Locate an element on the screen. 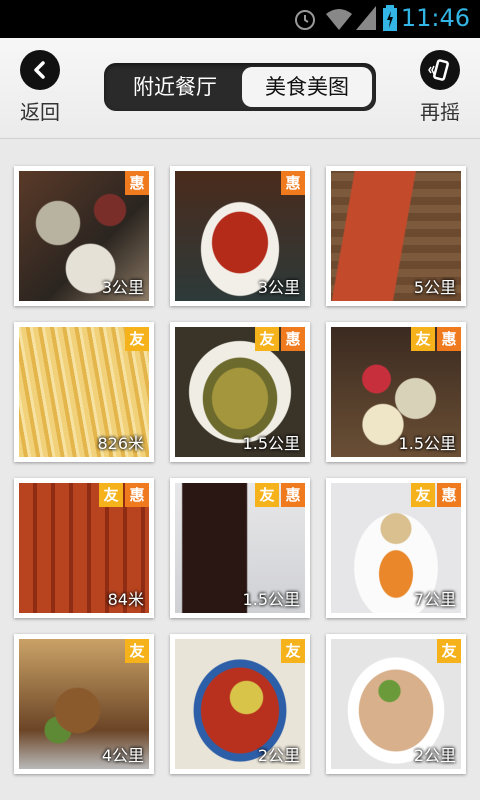 The height and width of the screenshot is (800, 480). tab-food-photos: 美食美图 is located at coordinates (307, 87).